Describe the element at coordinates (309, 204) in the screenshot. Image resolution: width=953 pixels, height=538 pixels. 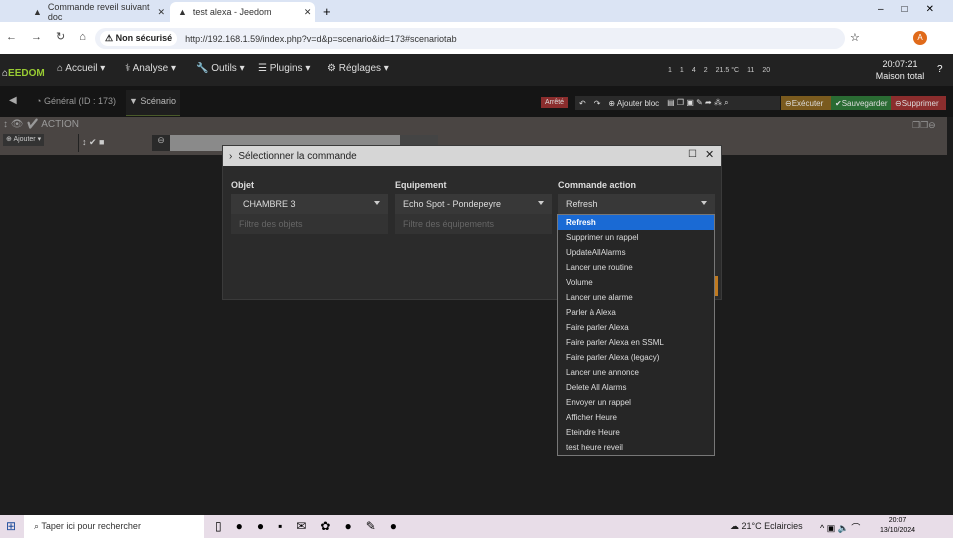
I see `objet-select: CHAMBRE 3` at that location.